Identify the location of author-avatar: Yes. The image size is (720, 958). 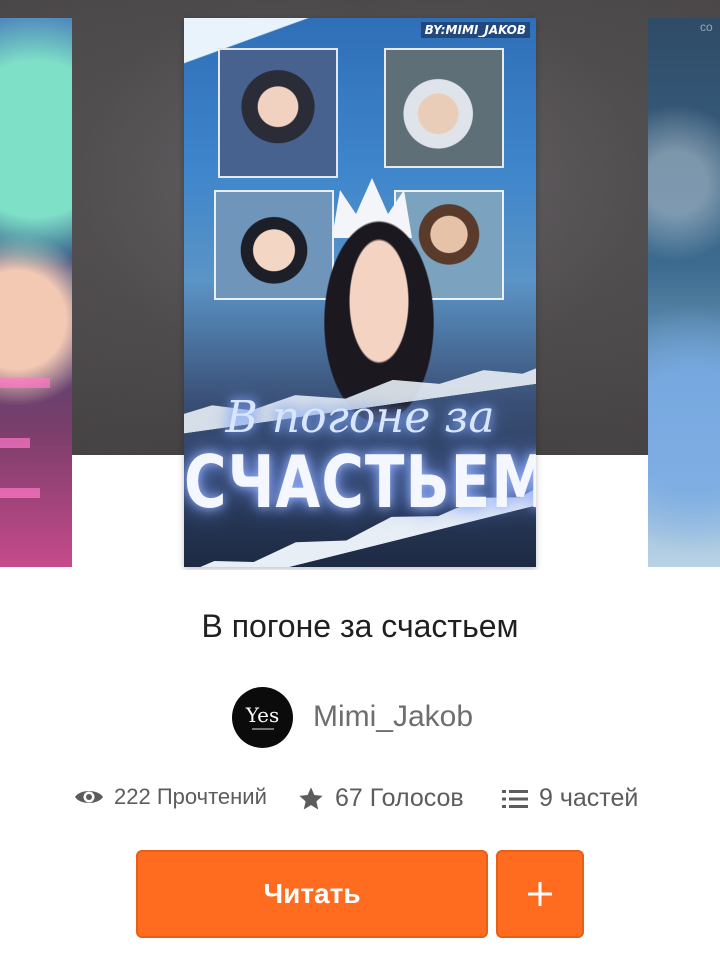
(262, 717).